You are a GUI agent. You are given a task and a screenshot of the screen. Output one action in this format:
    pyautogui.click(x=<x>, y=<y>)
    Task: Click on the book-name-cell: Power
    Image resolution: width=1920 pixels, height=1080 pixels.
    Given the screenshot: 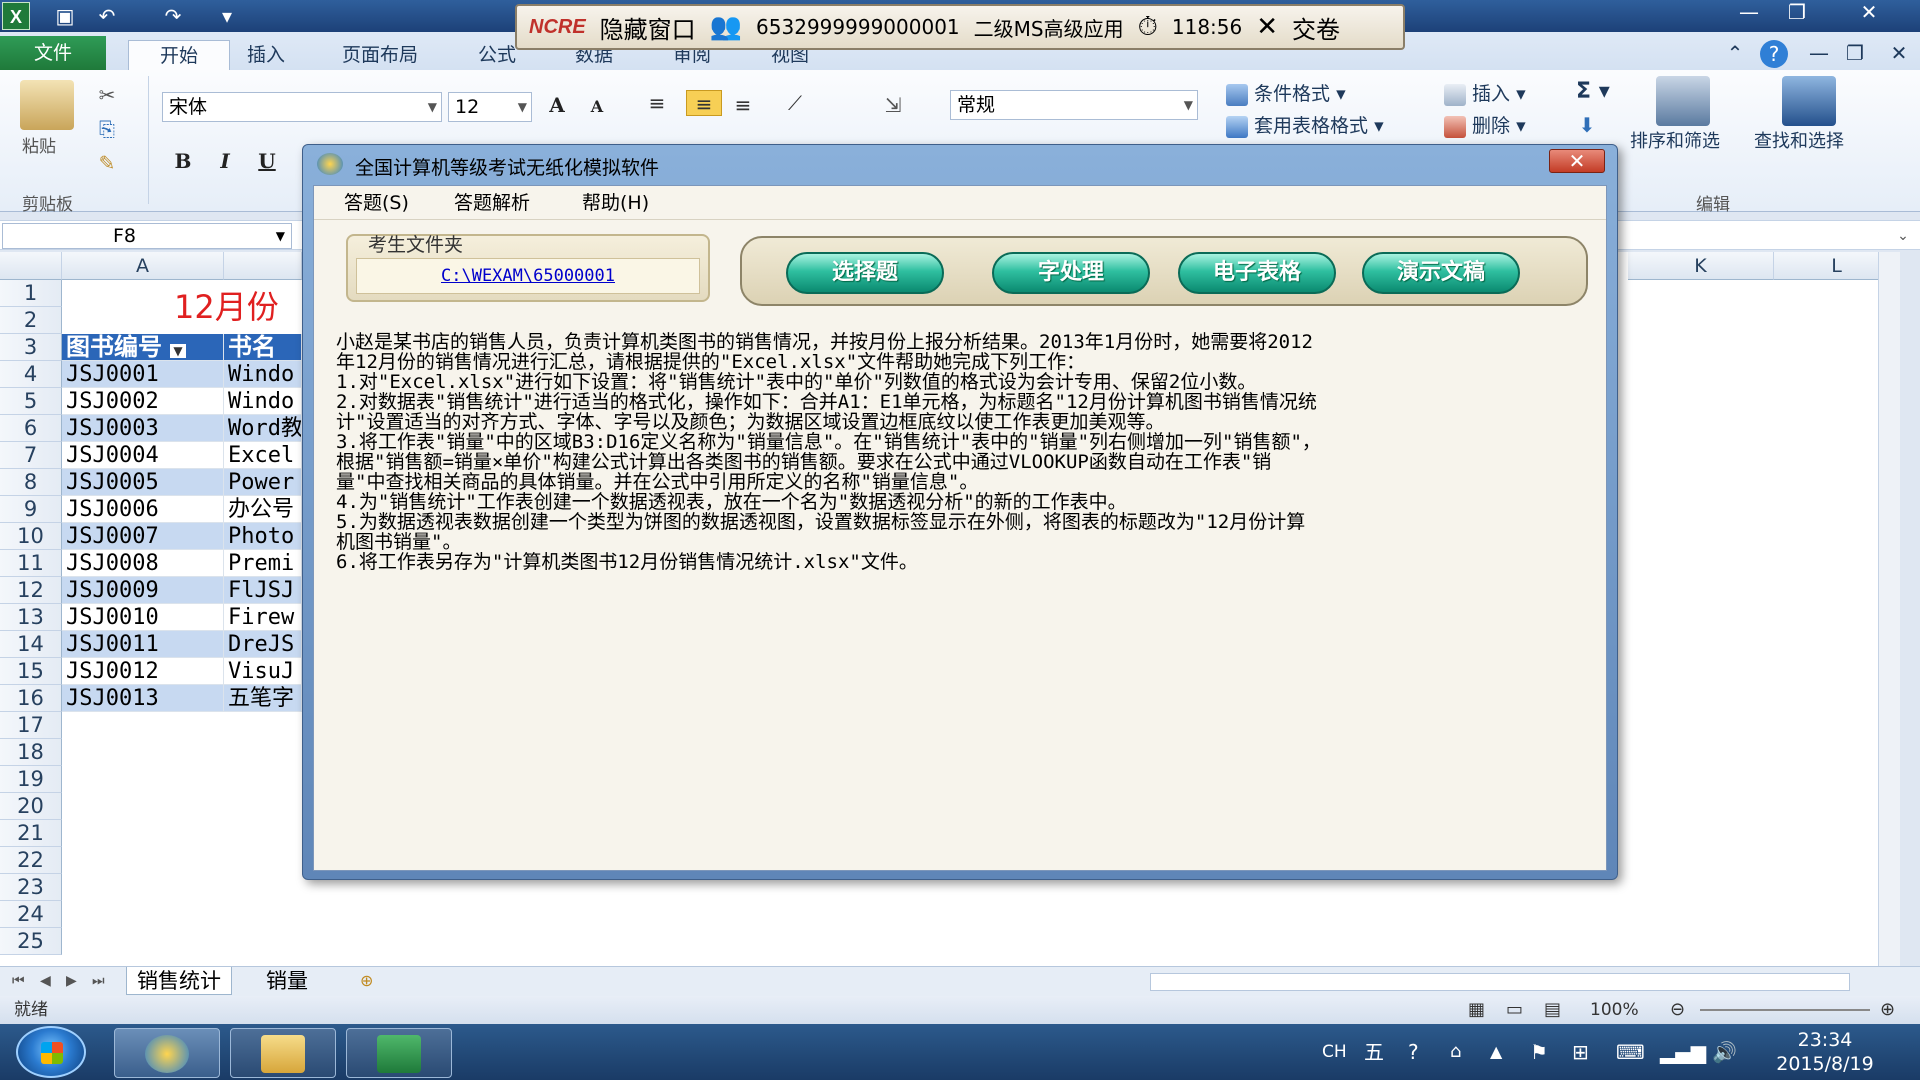 What is the action you would take?
    pyautogui.click(x=263, y=482)
    